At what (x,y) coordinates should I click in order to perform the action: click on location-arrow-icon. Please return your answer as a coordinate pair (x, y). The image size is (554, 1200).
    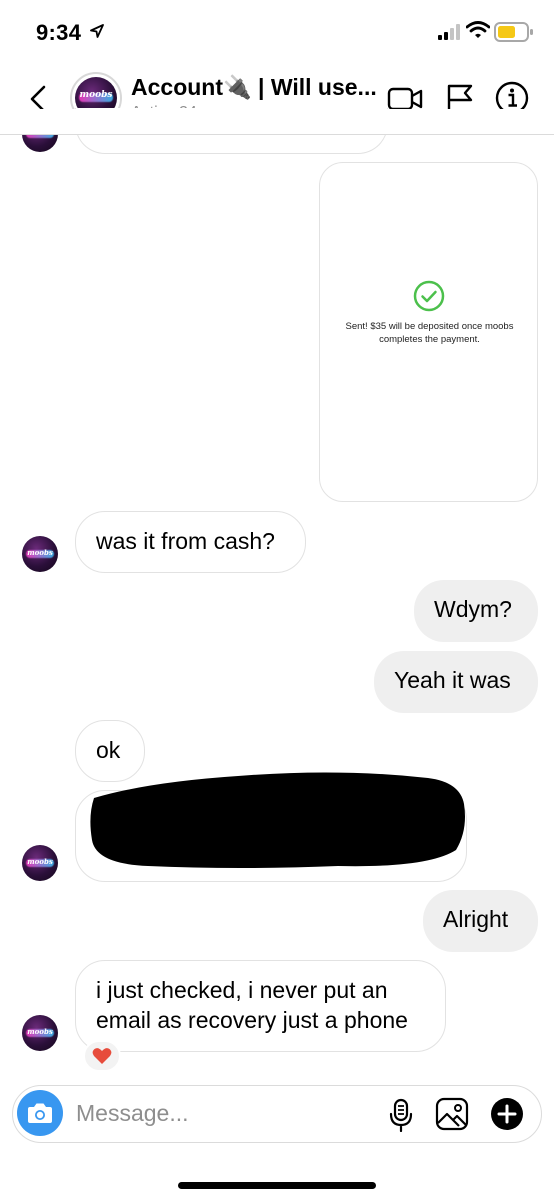
    Looking at the image, I should click on (97, 33).